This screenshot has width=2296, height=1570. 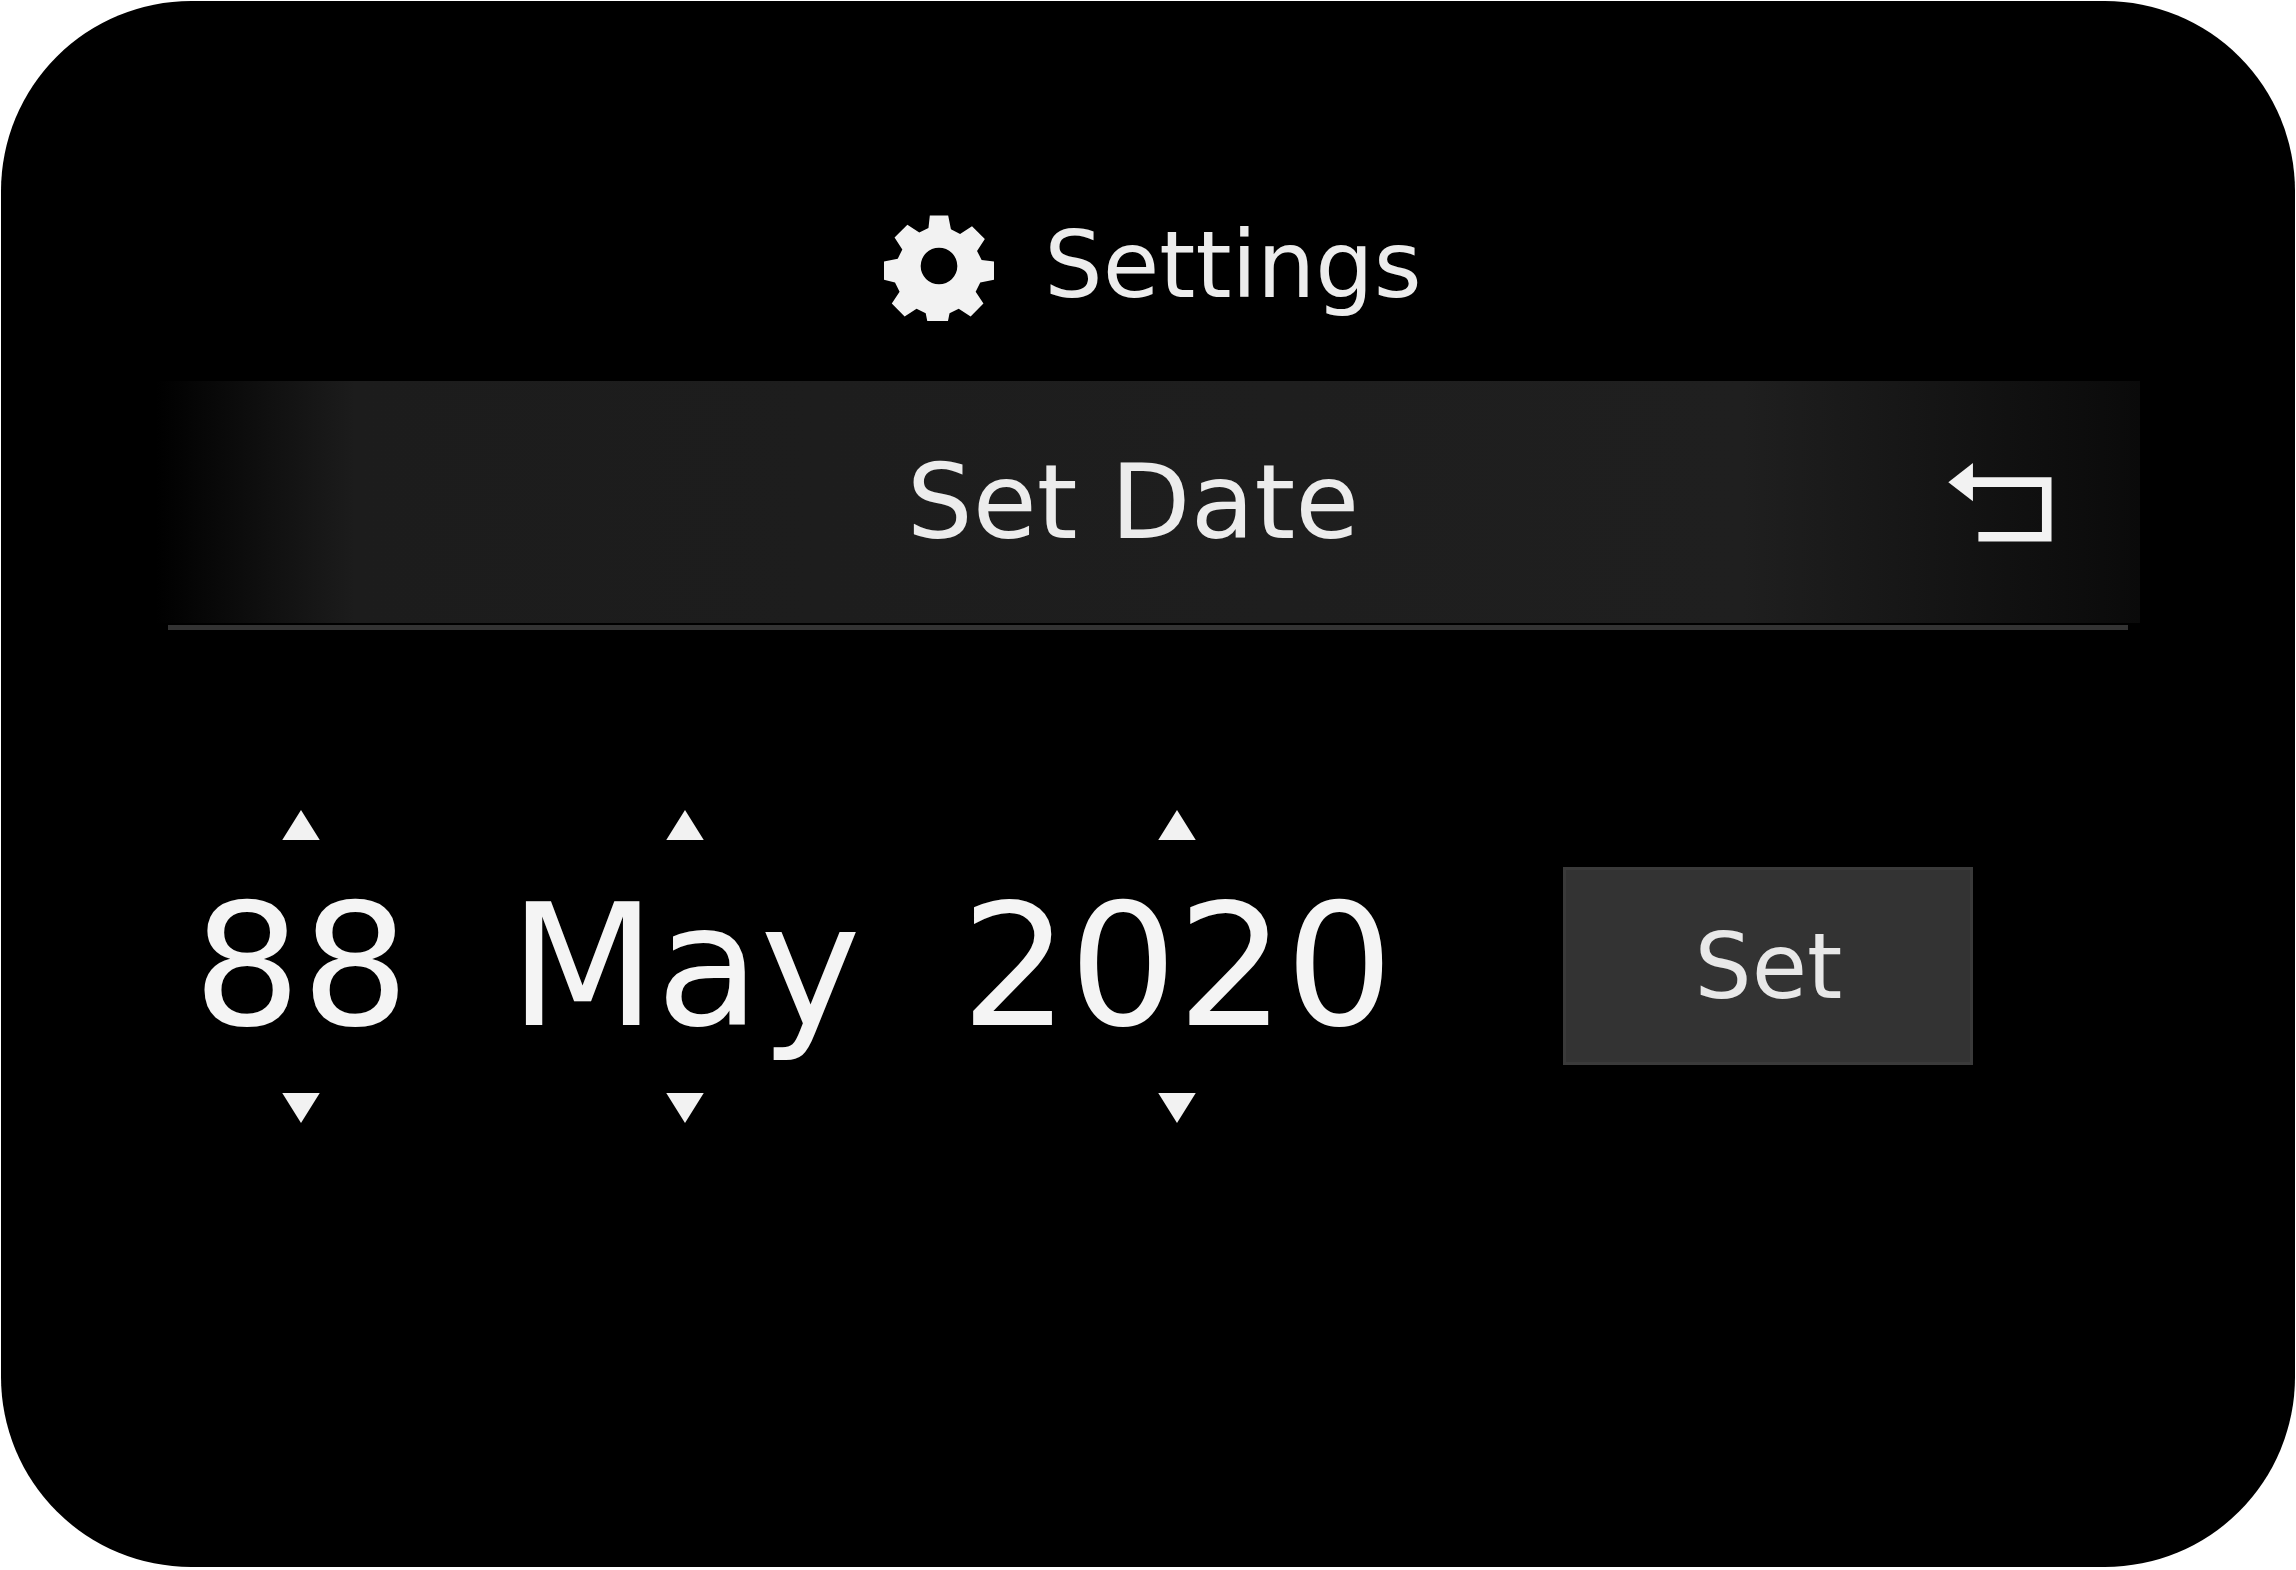 I want to click on date-value: 2020, so click(x=1177, y=966).